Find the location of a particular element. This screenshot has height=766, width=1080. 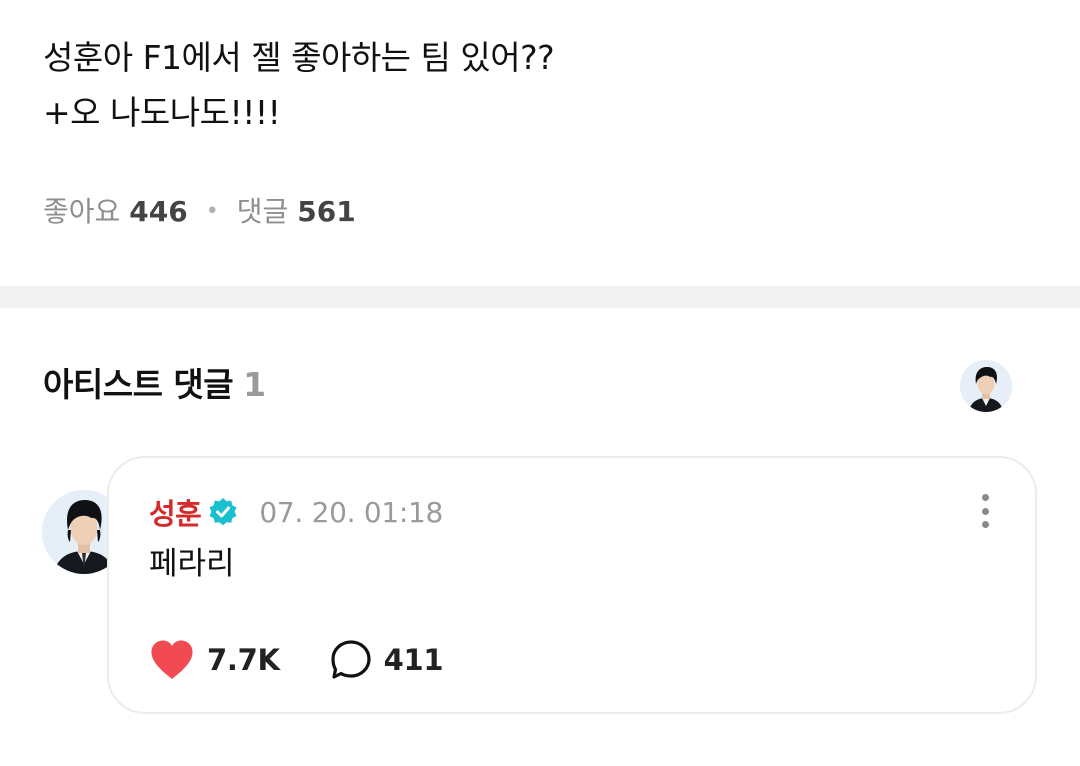

like-button: 7.7K is located at coordinates (214, 660).